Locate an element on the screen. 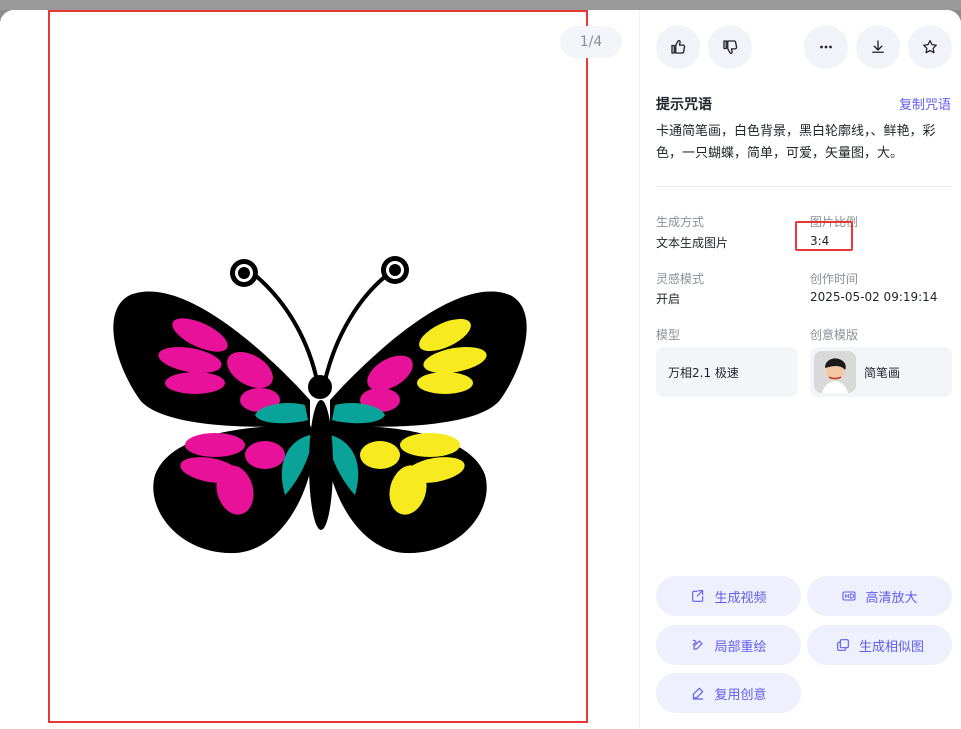 Image resolution: width=961 pixels, height=729 pixels. template-card: 简笔画 is located at coordinates (881, 372).